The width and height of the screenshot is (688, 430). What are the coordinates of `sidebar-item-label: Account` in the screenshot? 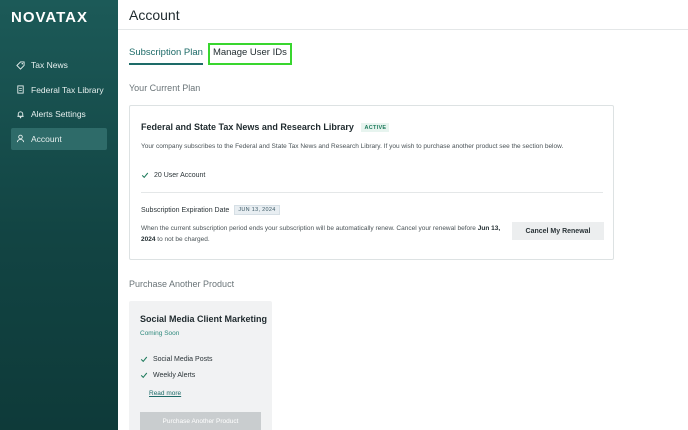 It's located at (46, 138).